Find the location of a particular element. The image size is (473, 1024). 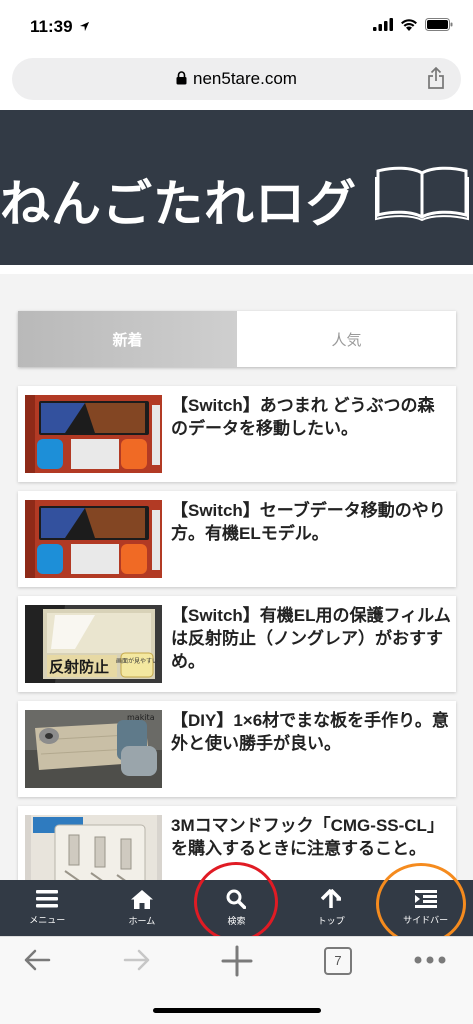

address-bar: nen5tare.com is located at coordinates (236, 79).